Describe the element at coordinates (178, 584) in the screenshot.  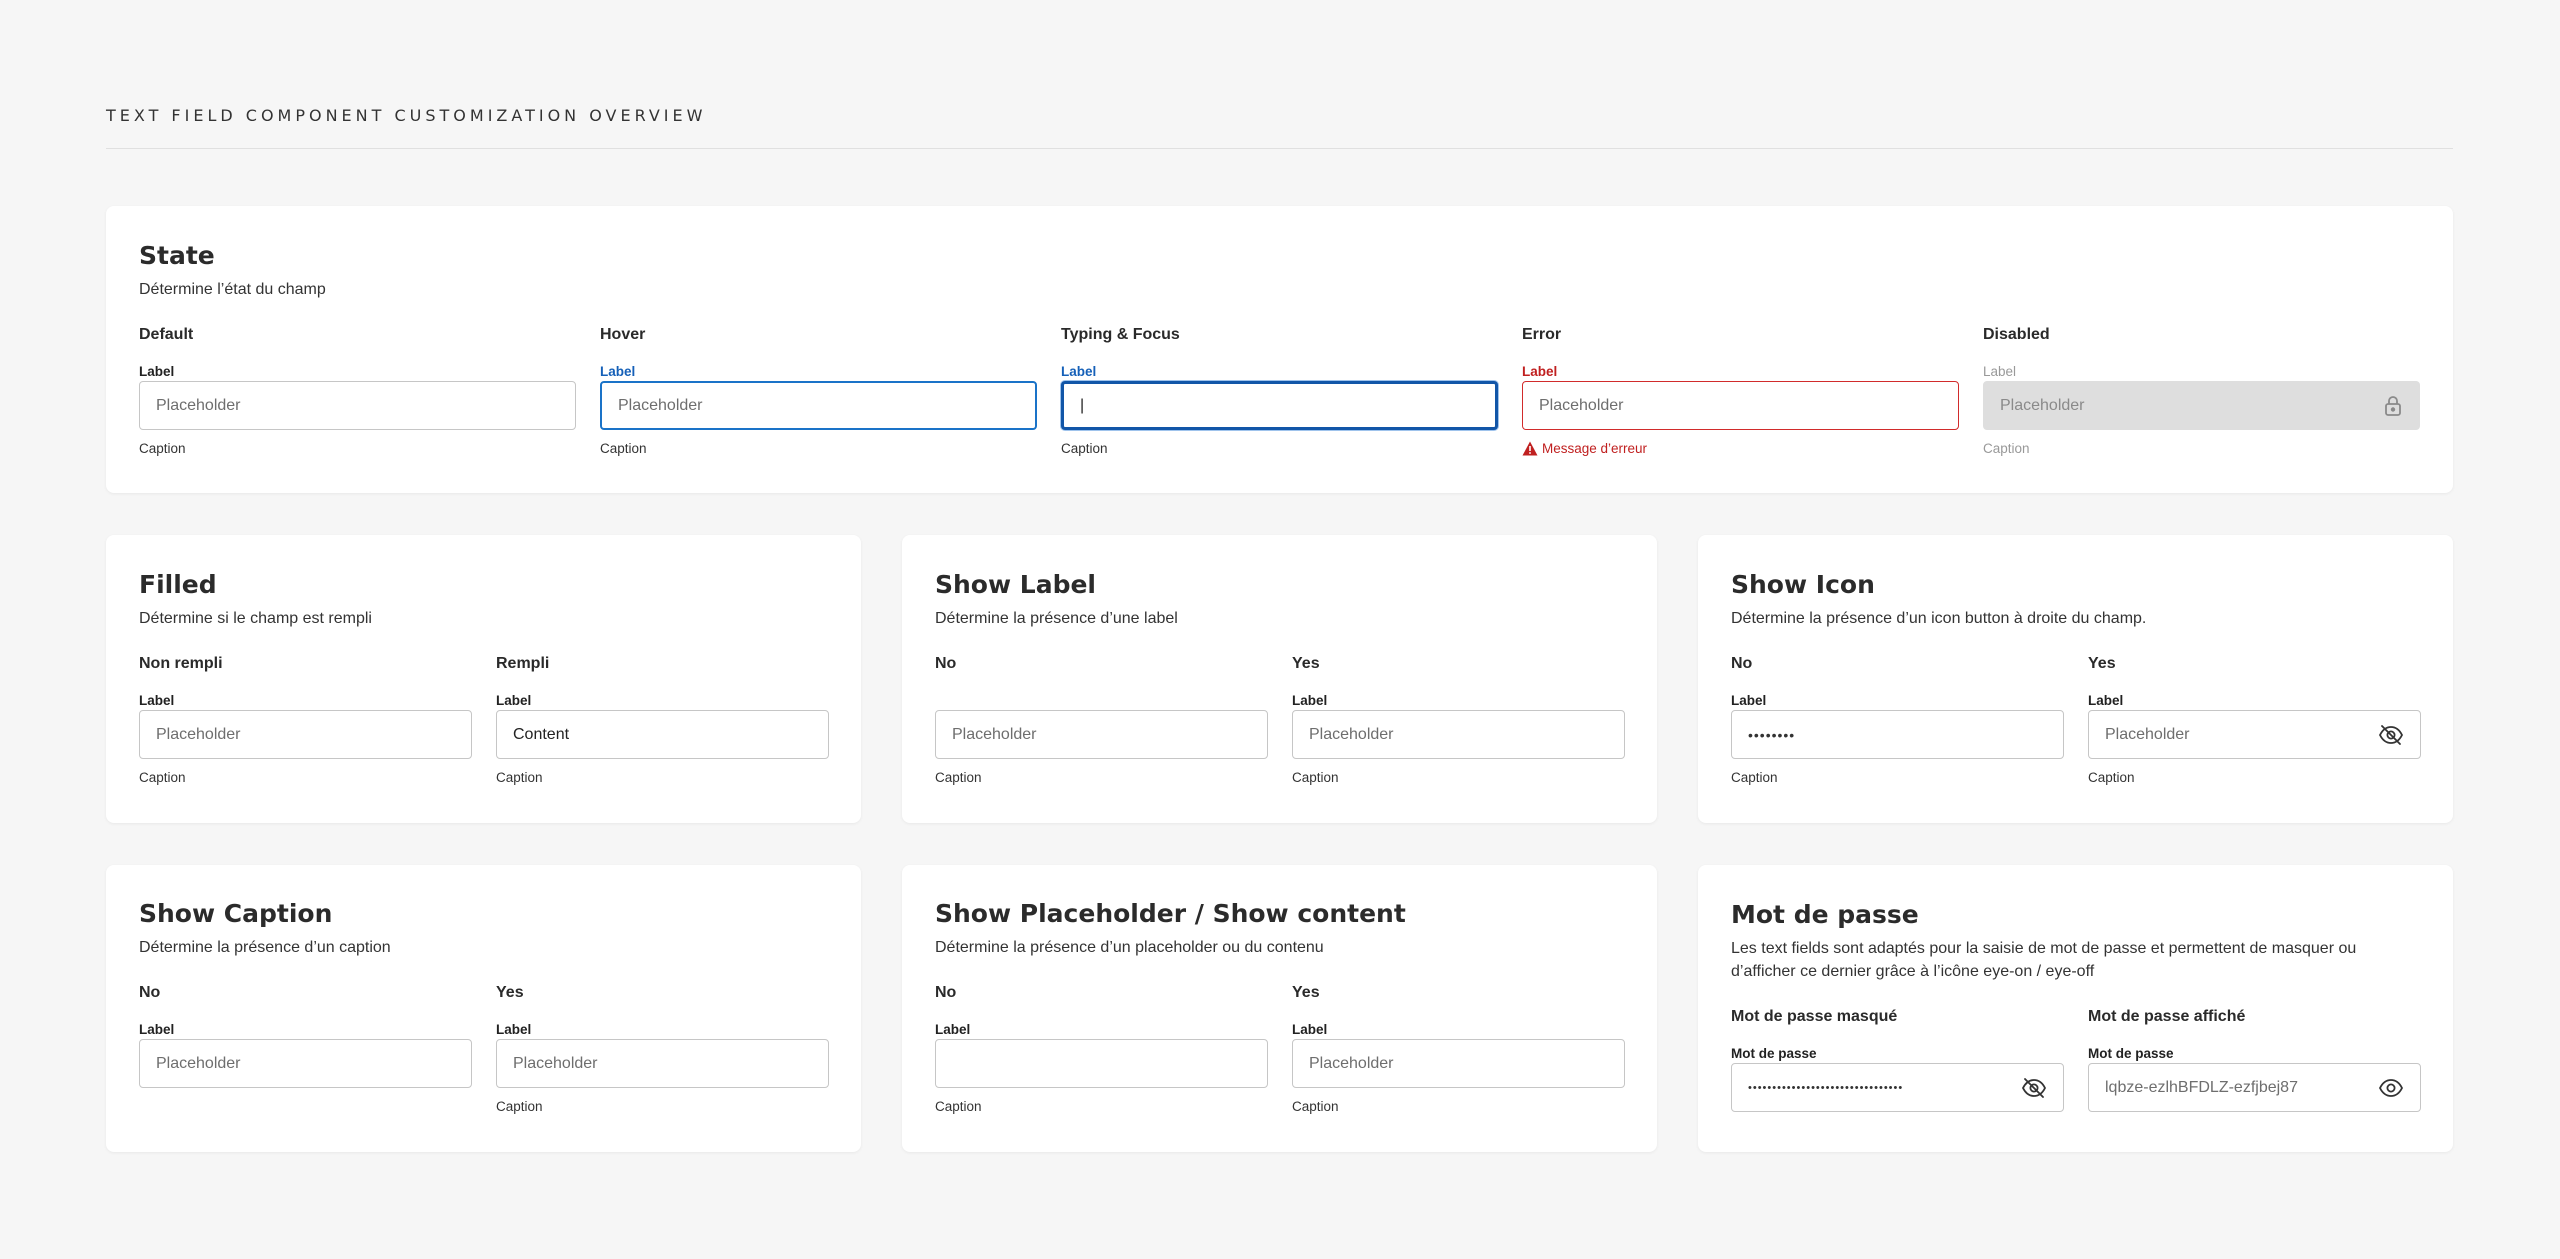
I see `card-title: Filled` at that location.